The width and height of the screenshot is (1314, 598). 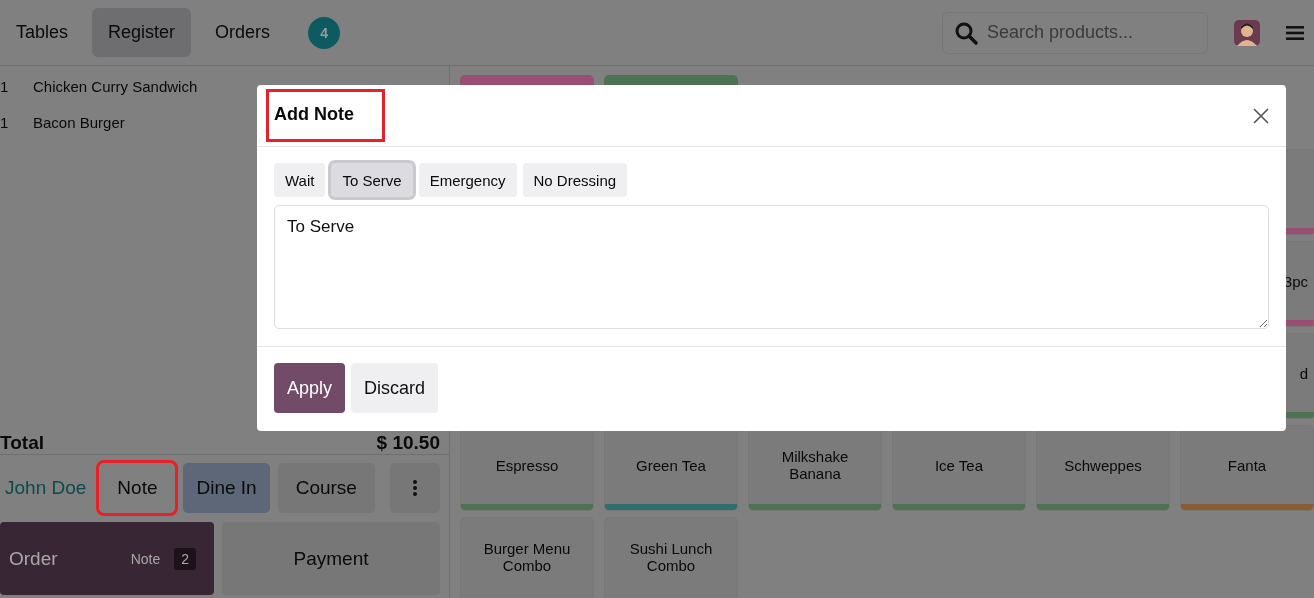 I want to click on line-name: Chicken Curry Sandwich, so click(x=115, y=86).